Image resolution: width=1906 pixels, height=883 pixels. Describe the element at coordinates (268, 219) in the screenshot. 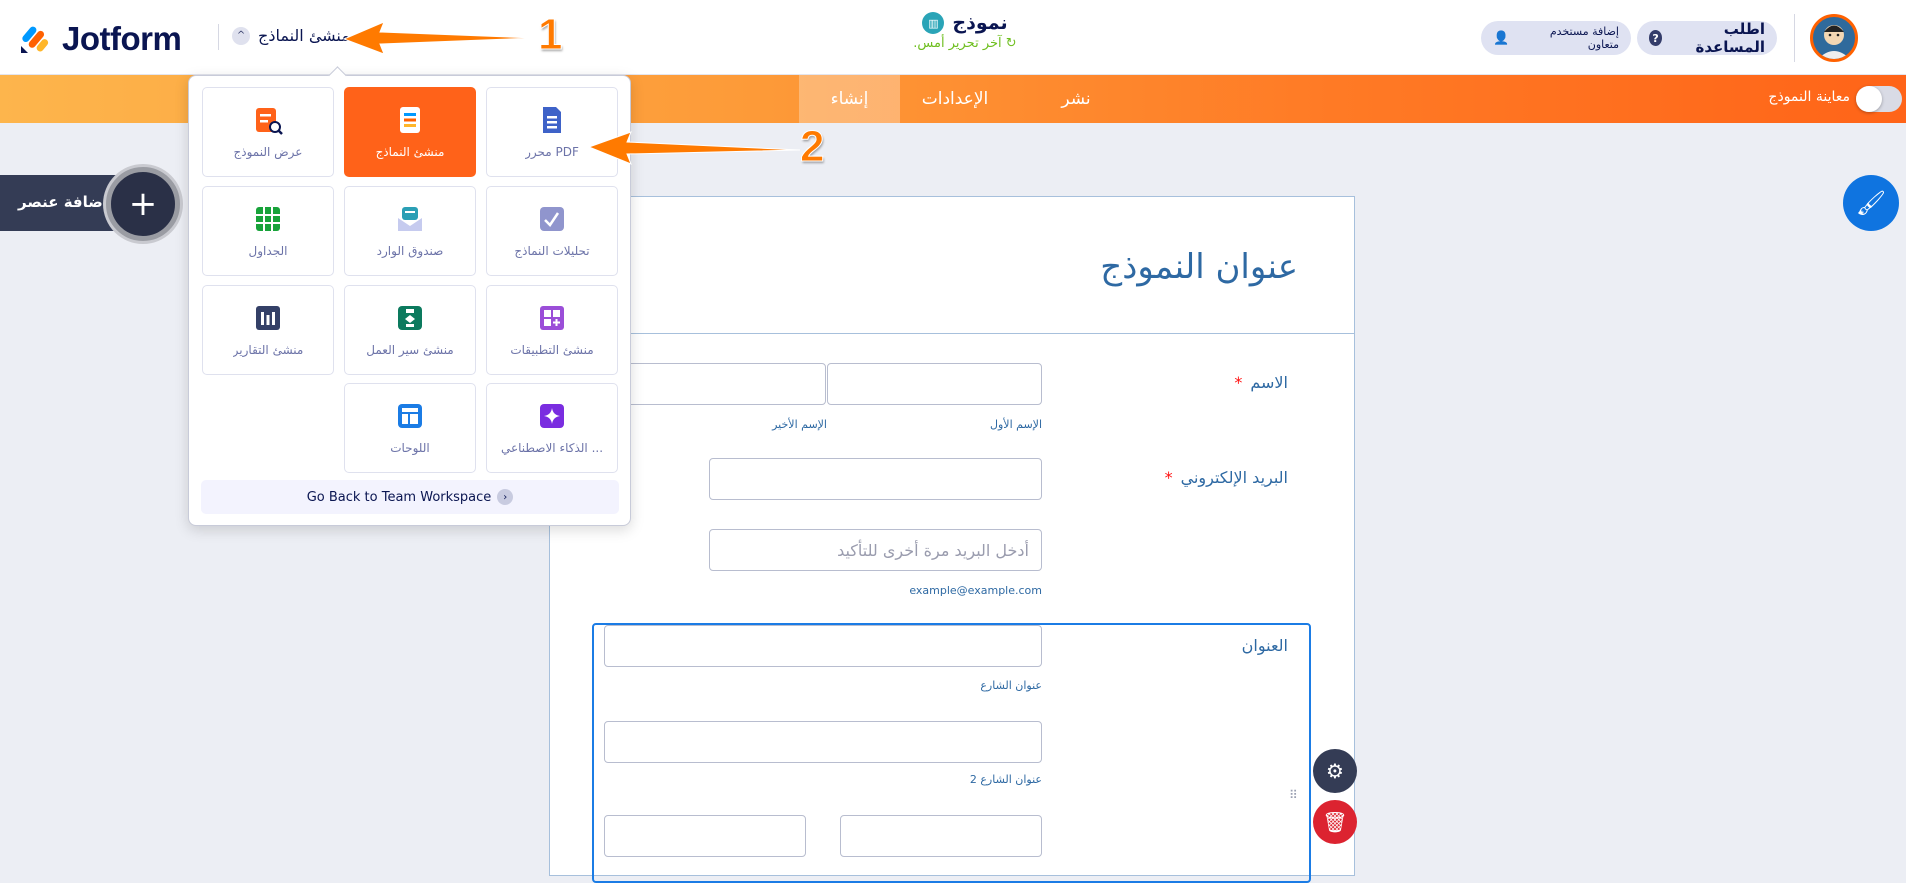

I see `tables-icon` at that location.